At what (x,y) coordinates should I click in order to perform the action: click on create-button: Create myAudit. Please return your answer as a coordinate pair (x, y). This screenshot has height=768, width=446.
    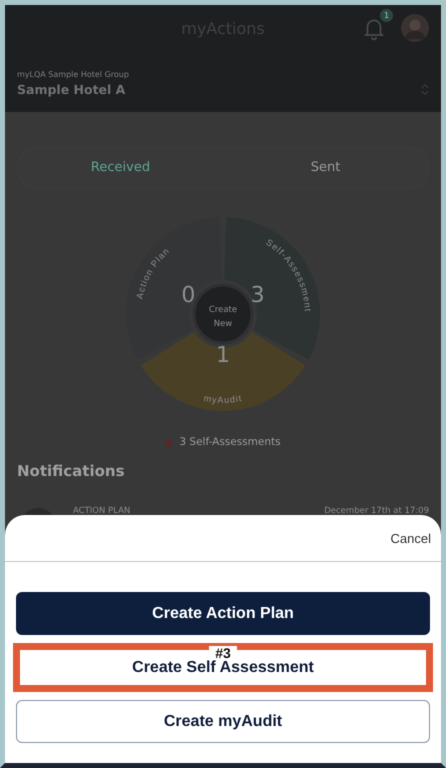
    Looking at the image, I should click on (223, 721).